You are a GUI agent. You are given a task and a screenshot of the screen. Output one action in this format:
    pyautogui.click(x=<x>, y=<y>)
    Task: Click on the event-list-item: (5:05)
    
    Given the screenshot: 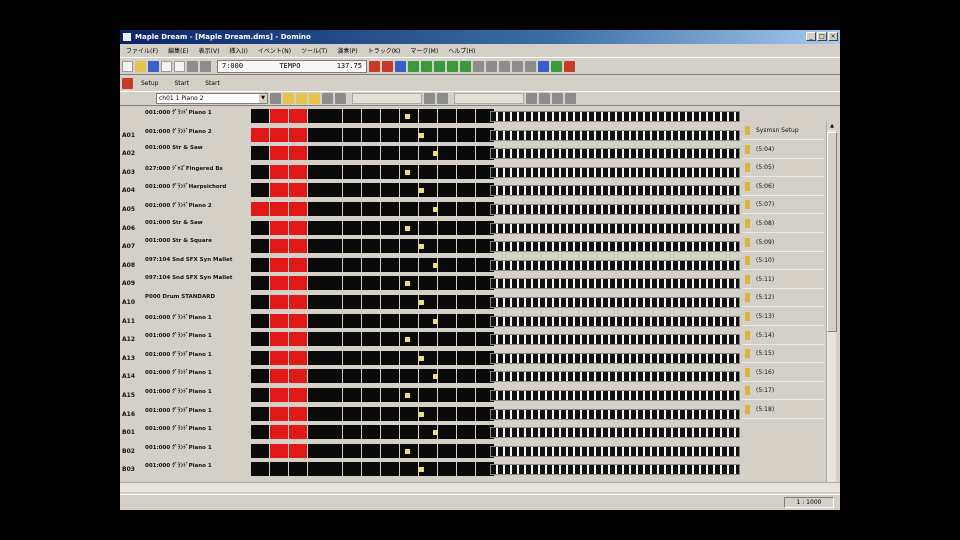 What is the action you would take?
    pyautogui.click(x=783, y=168)
    